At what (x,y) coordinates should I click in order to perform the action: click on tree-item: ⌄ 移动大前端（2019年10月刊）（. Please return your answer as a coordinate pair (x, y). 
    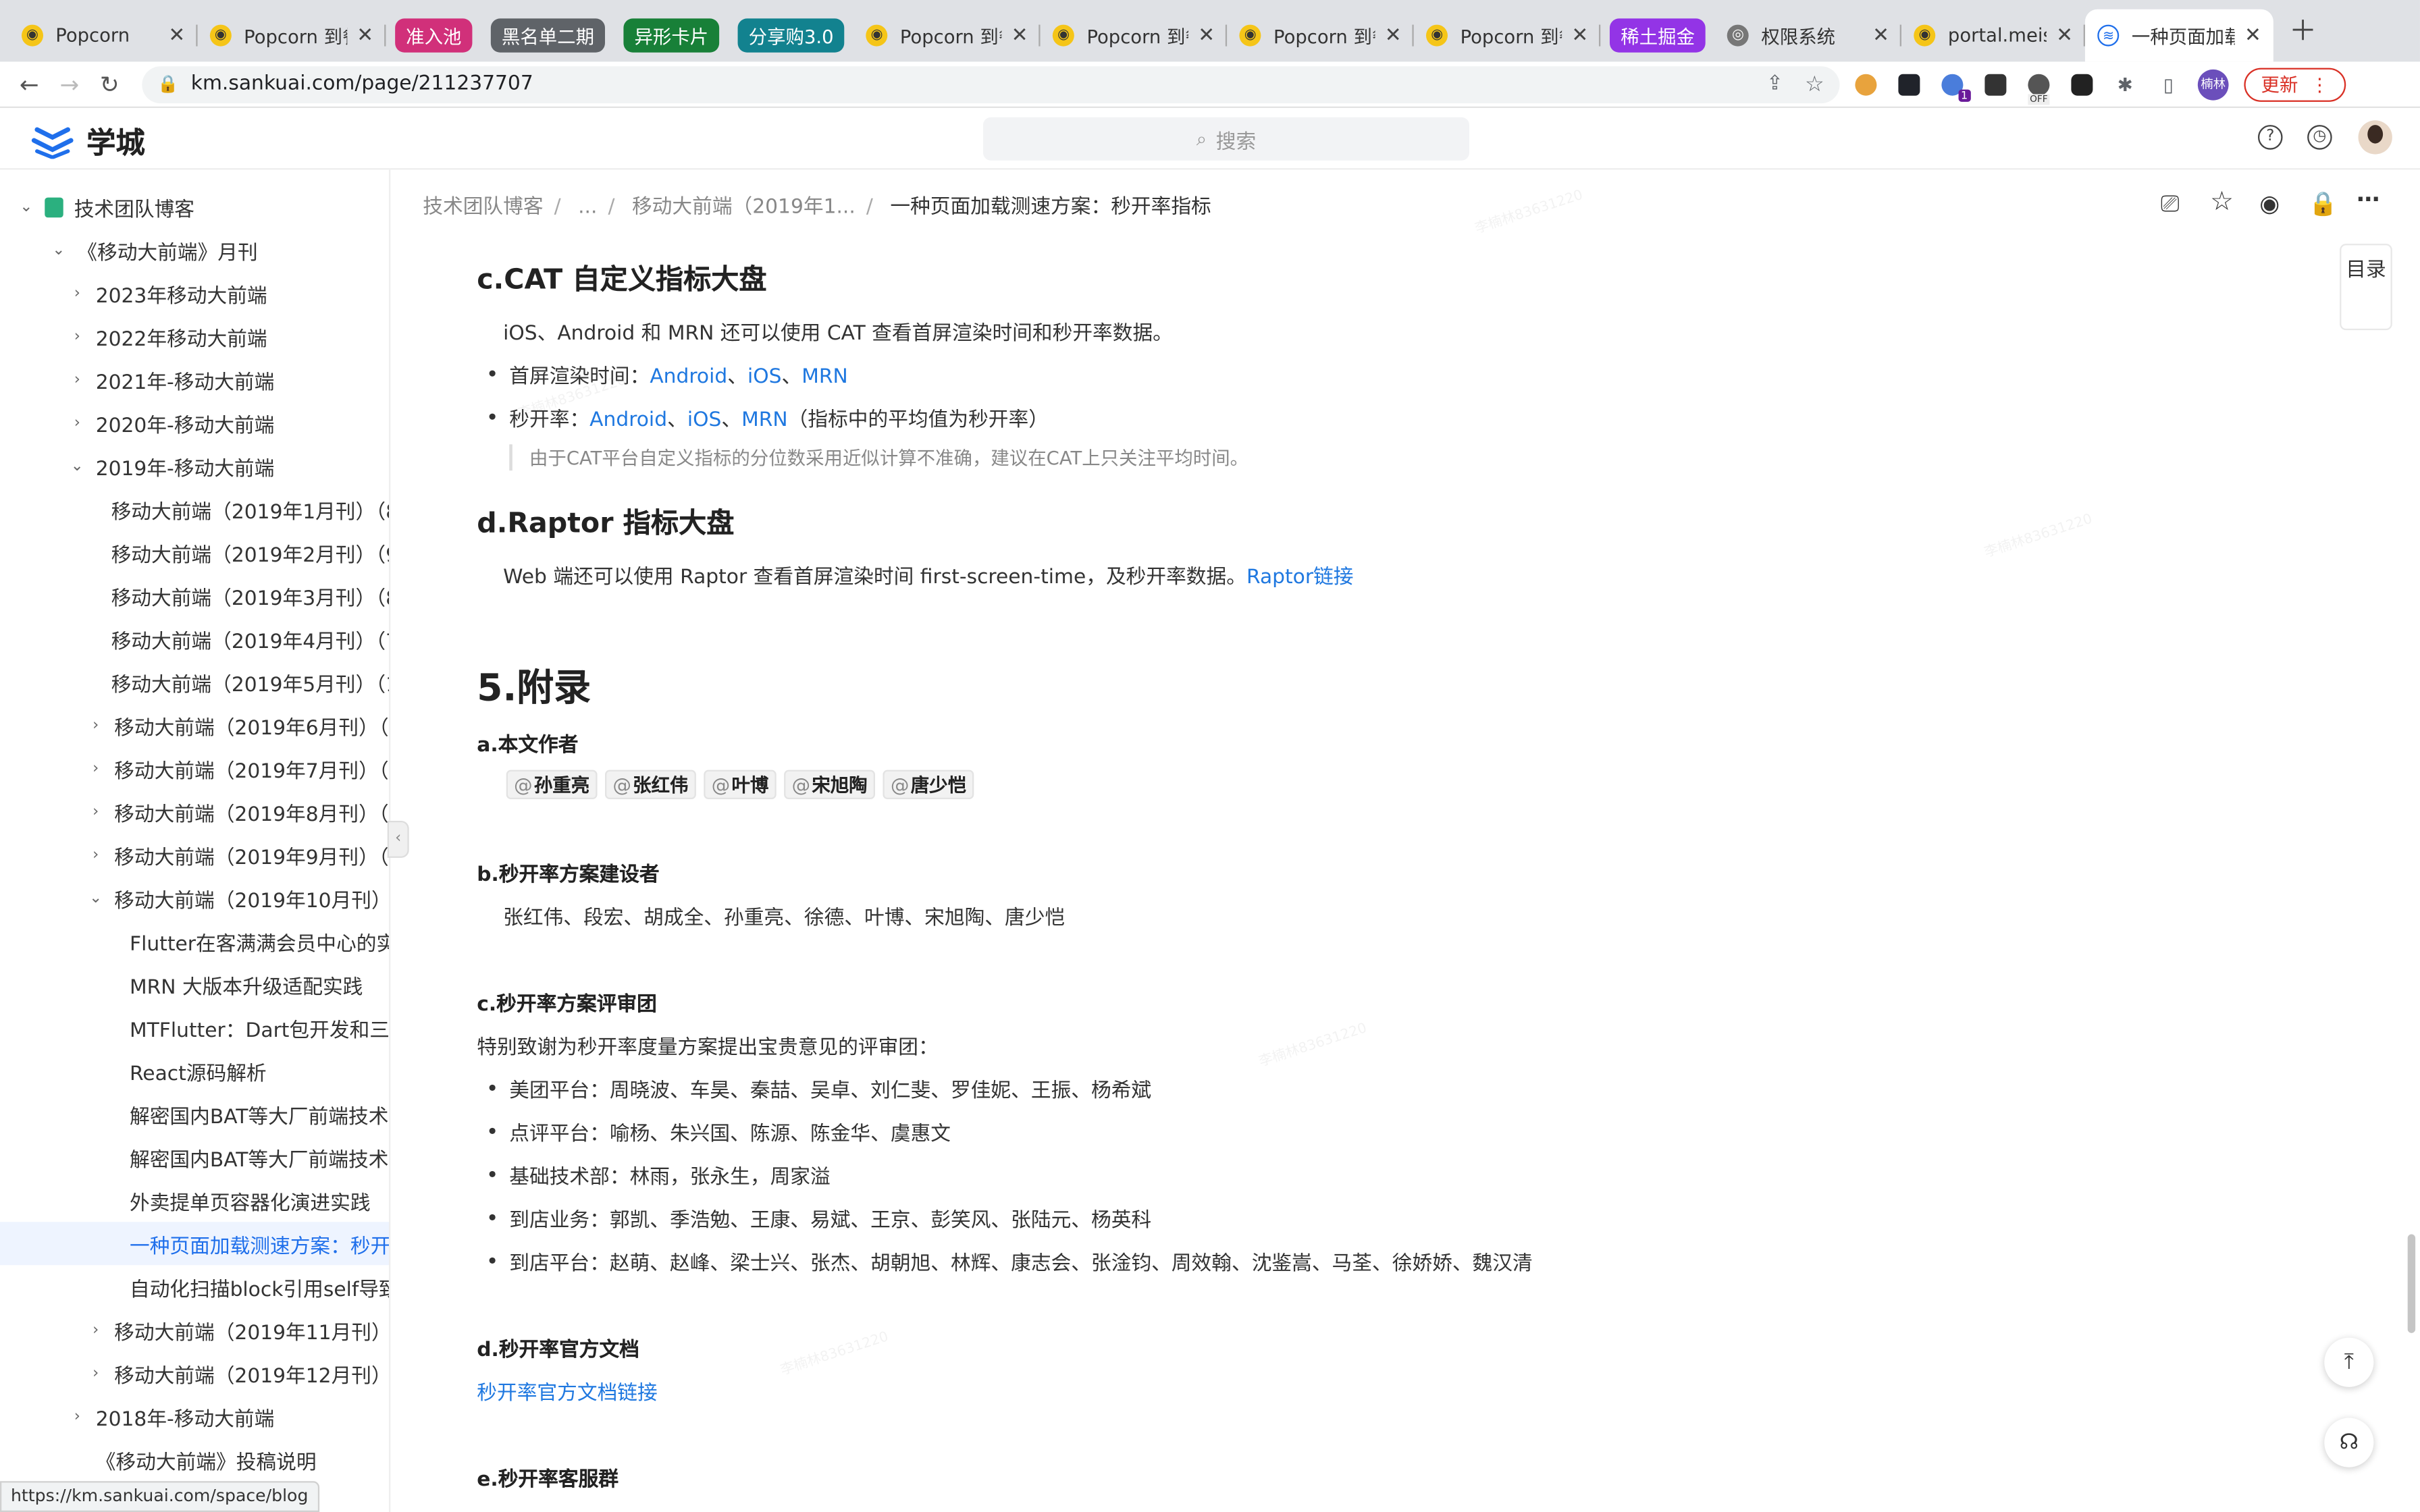
    Looking at the image, I should click on (194, 897).